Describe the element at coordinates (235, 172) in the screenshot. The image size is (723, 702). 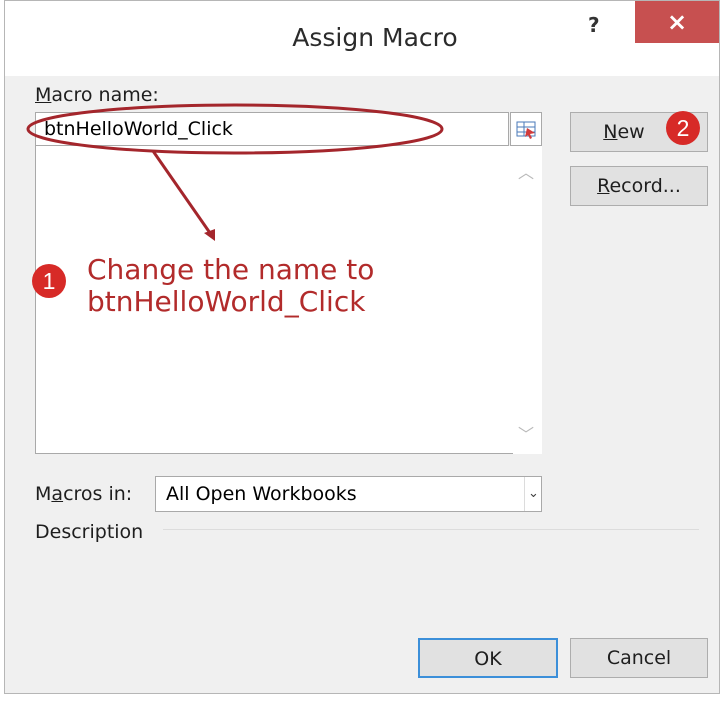
I see `annotation-overlay` at that location.